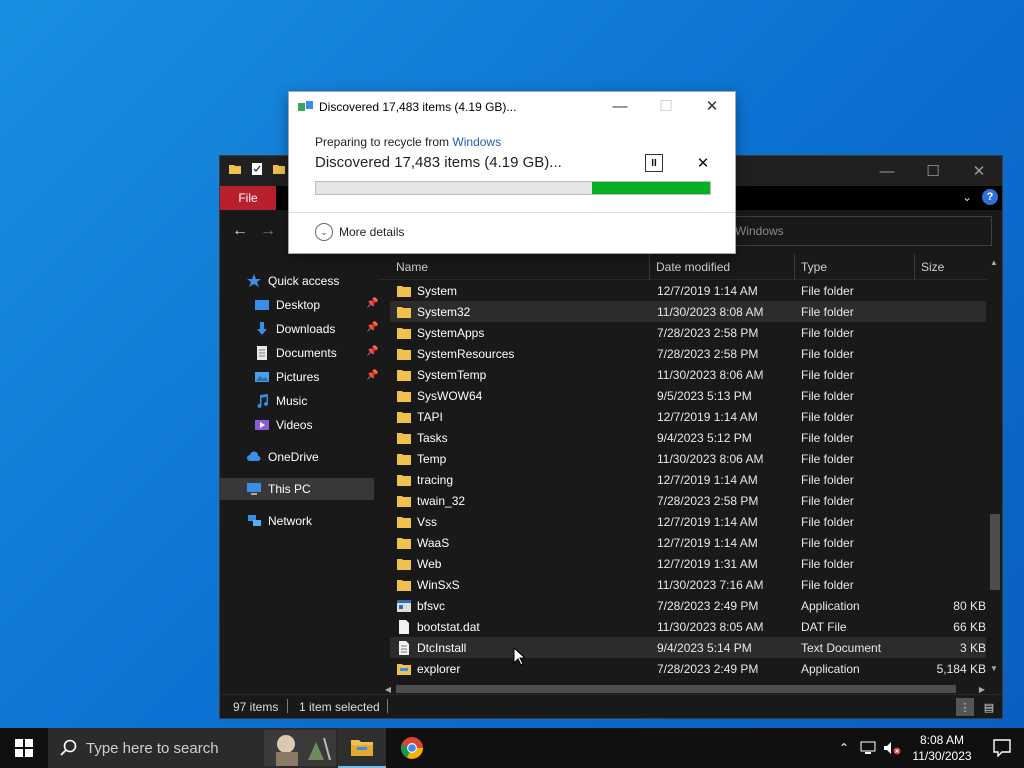 The height and width of the screenshot is (768, 1024). What do you see at coordinates (688, 479) in the screenshot?
I see `file-row: tracing 12/7/2019 1:14 AM File folder` at bounding box center [688, 479].